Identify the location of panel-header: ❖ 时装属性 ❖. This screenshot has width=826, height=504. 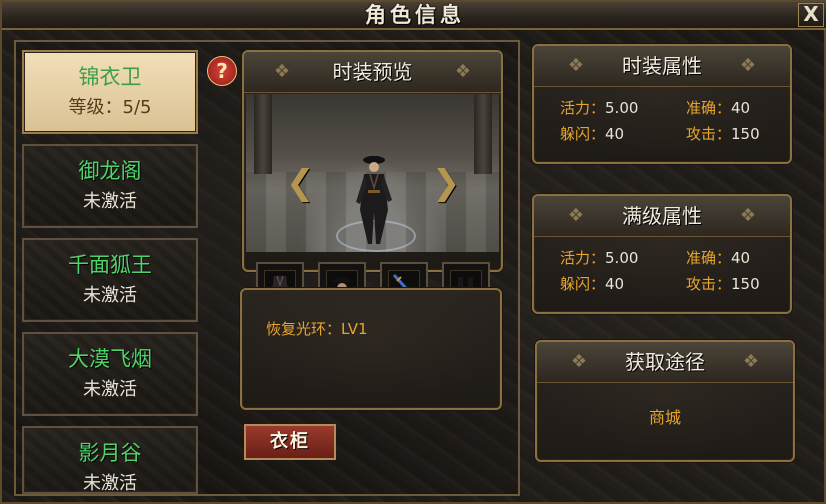
(662, 66).